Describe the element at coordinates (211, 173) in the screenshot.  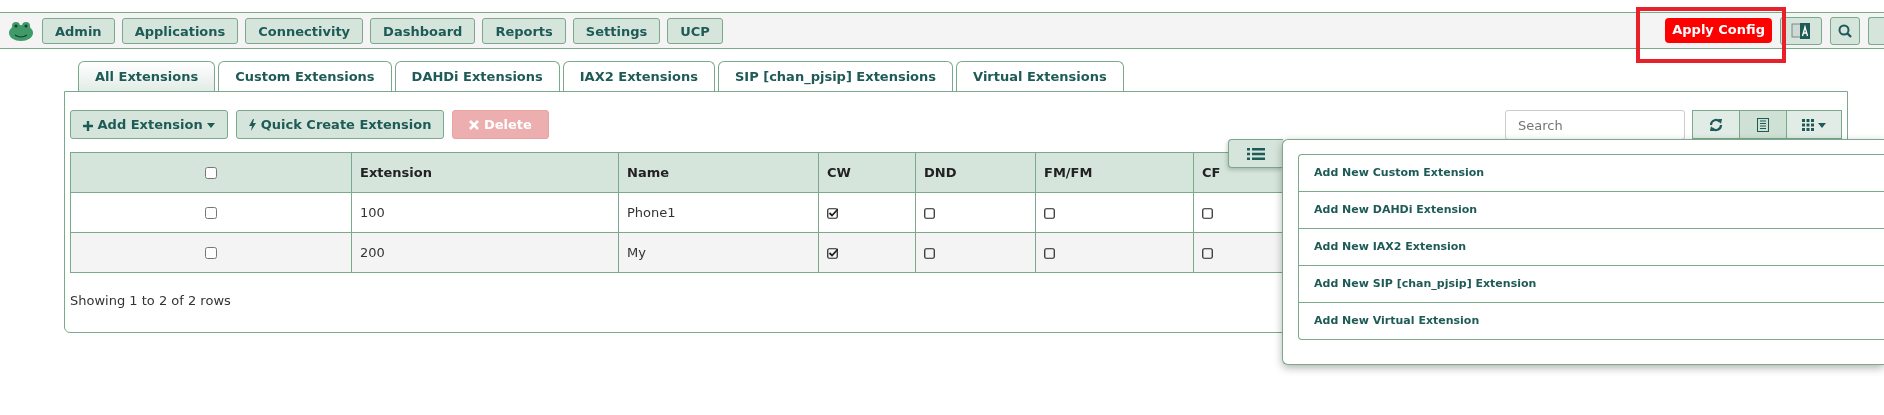
I see `select-all-checkbox` at that location.